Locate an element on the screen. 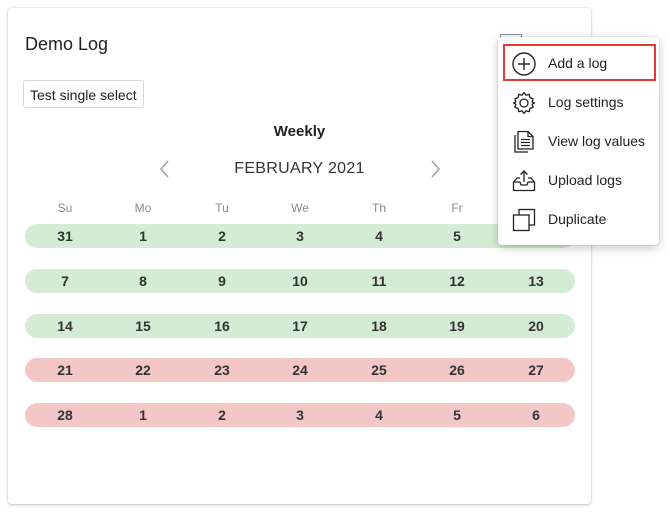 Image resolution: width=670 pixels, height=517 pixels. duplicate-icon is located at coordinates (524, 220).